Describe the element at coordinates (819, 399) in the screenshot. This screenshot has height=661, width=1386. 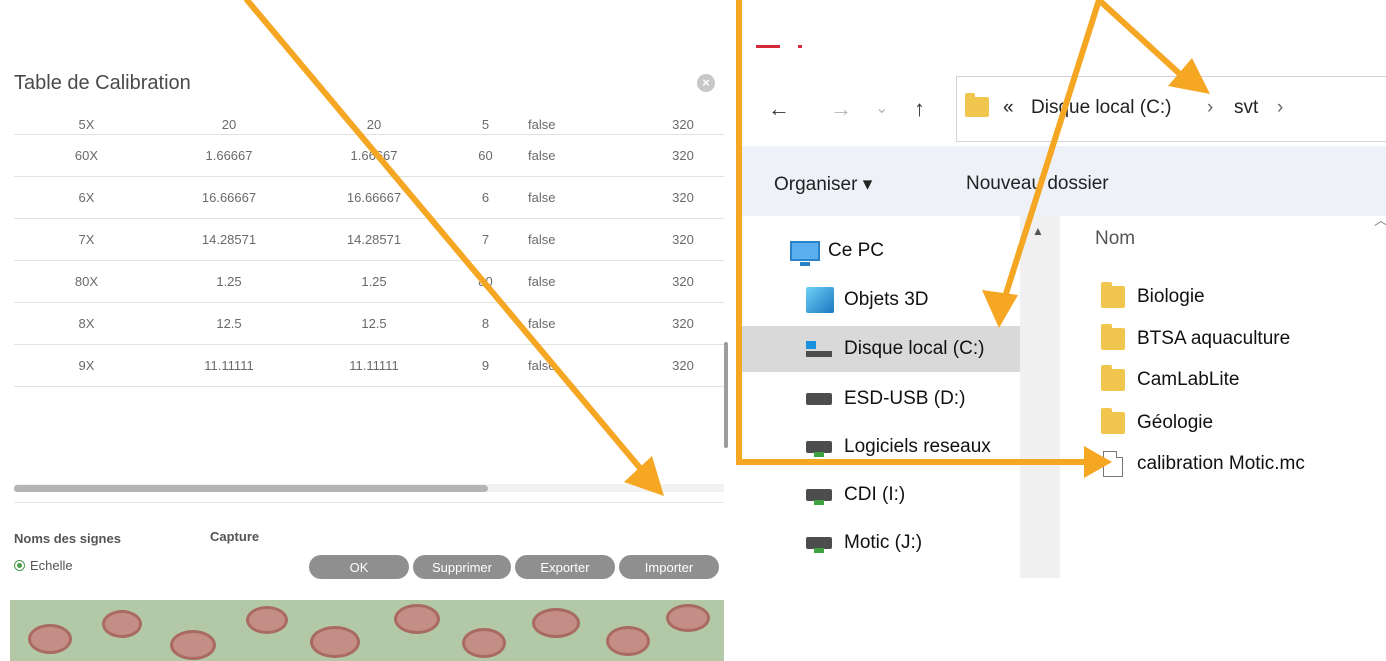
I see `drive-icon` at that location.